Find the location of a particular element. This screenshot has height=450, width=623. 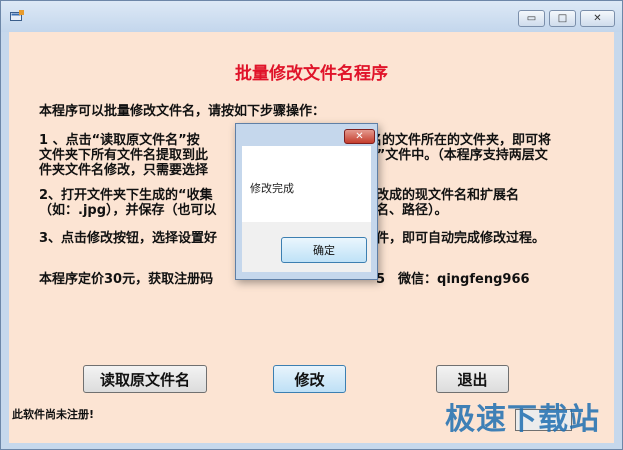

ok-button: 确定 is located at coordinates (324, 250).